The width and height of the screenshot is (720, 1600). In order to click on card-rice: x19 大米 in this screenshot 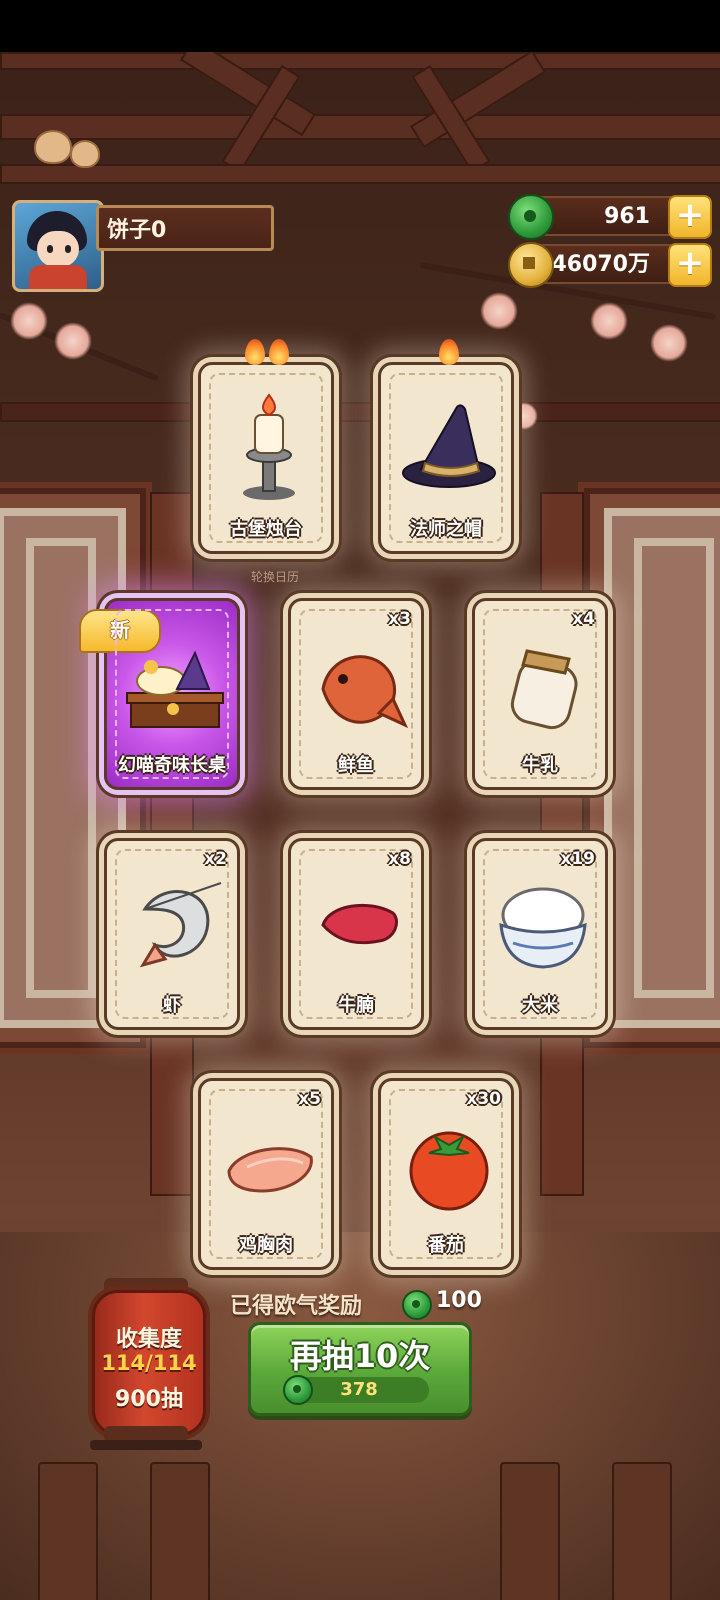, I will do `click(540, 934)`.